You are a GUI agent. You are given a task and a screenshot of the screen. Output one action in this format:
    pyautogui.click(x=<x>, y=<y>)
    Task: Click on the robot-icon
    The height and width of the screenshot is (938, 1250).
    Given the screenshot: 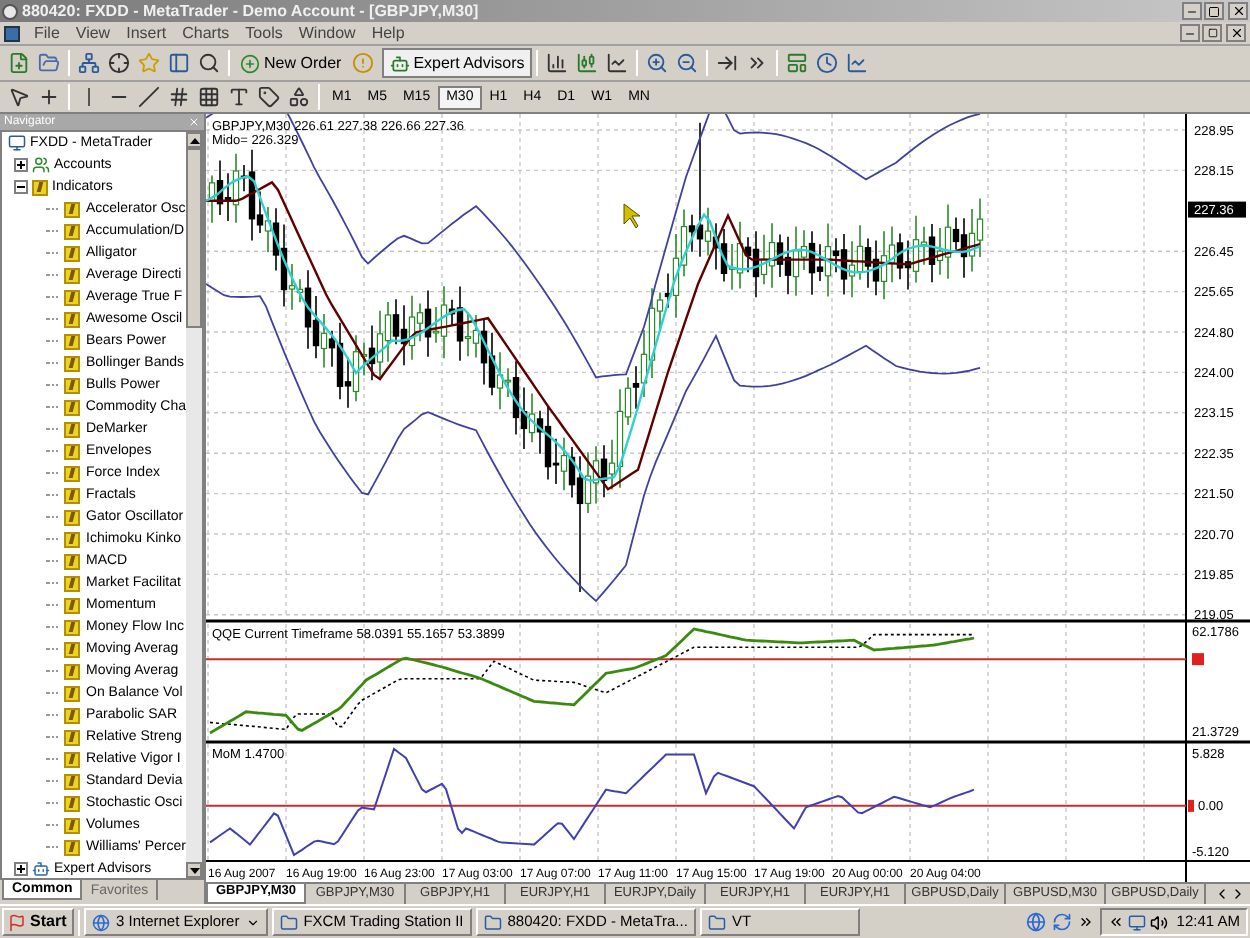 What is the action you would take?
    pyautogui.click(x=399, y=63)
    